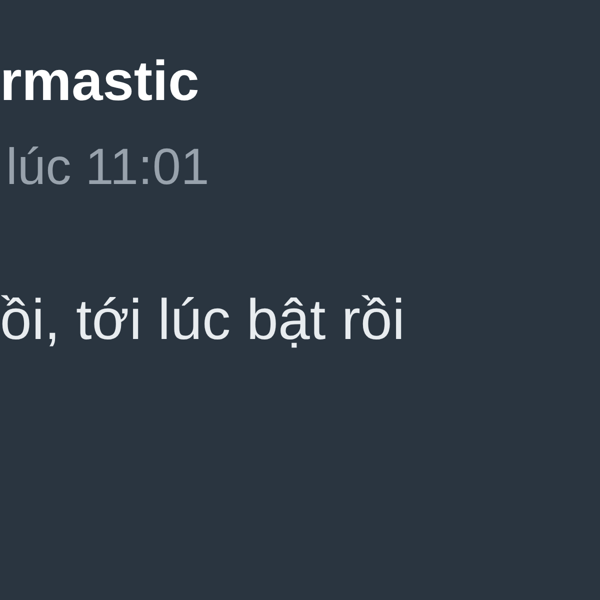 This screenshot has width=600, height=600. I want to click on message-timestamp: lúc 11:01, so click(108, 166).